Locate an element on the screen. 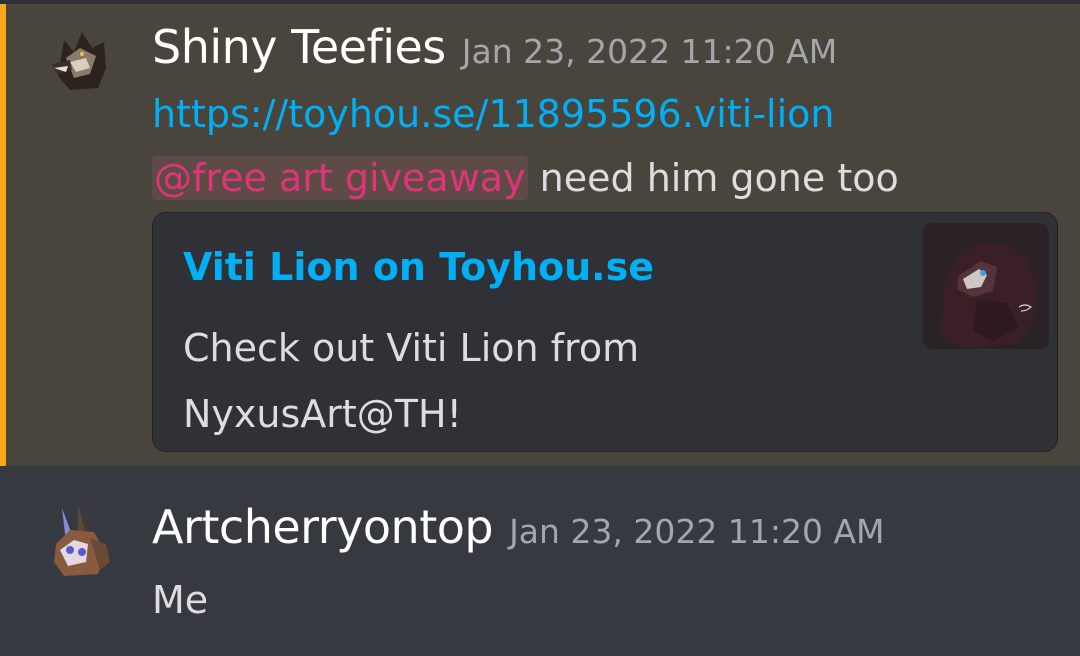 This screenshot has width=1080, height=656. wolf-avatar-icon is located at coordinates (80, 58).